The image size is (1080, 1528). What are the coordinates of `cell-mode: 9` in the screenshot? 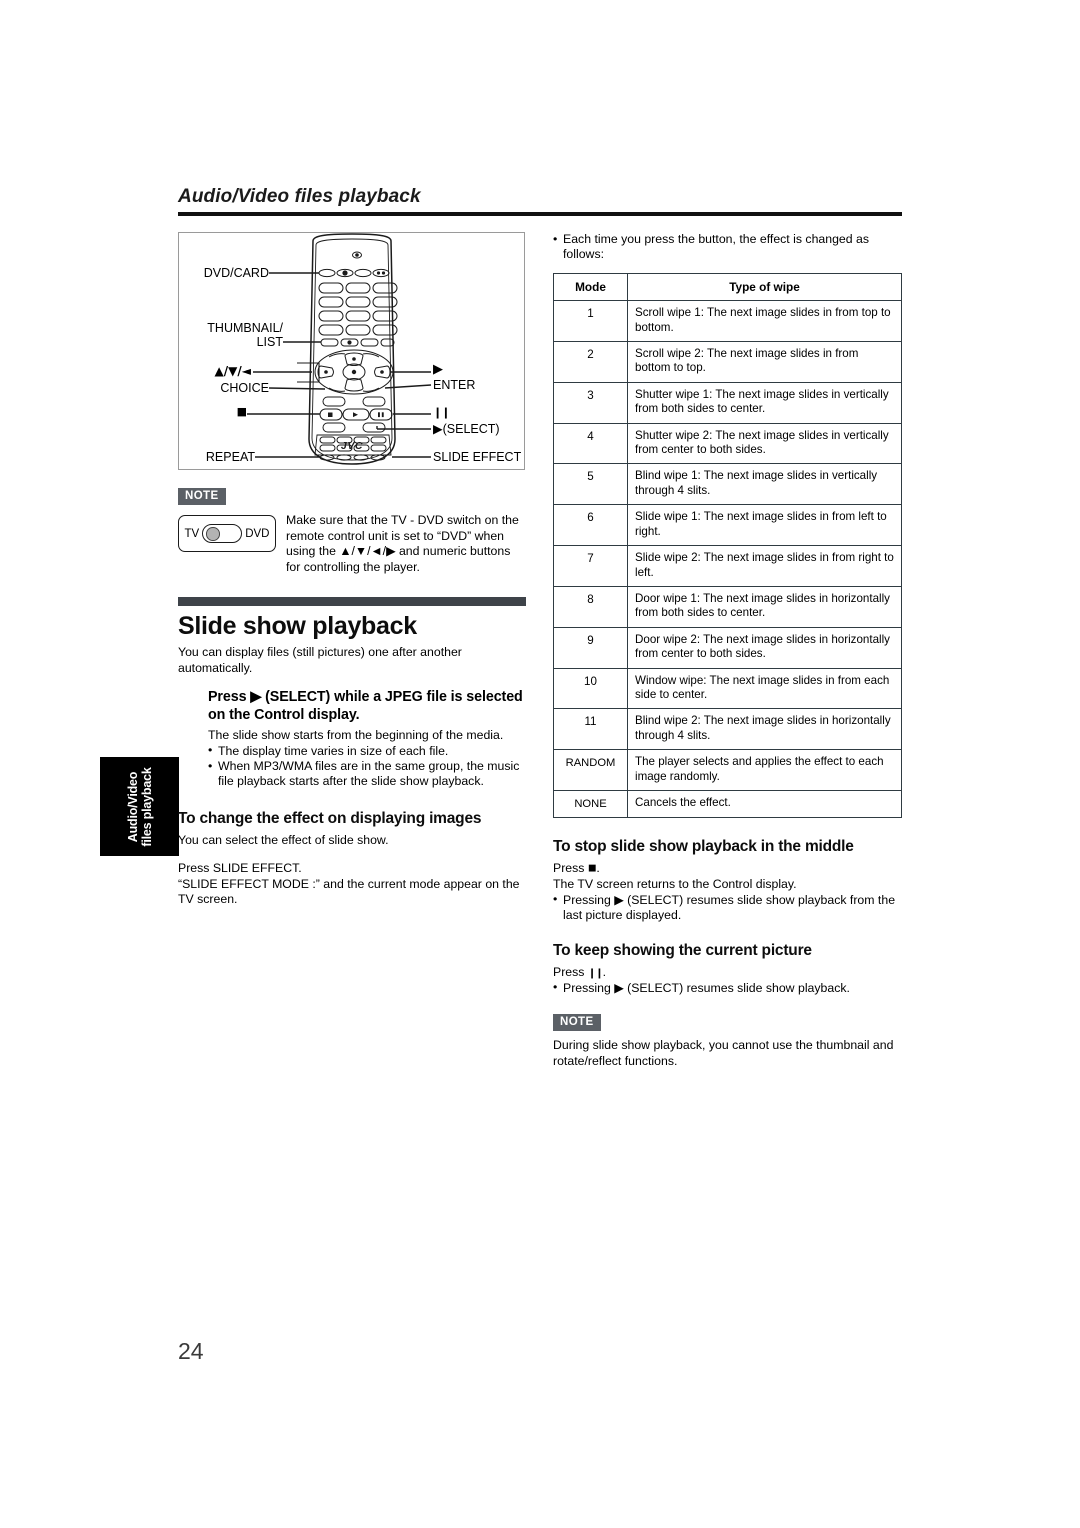 It's located at (590, 647).